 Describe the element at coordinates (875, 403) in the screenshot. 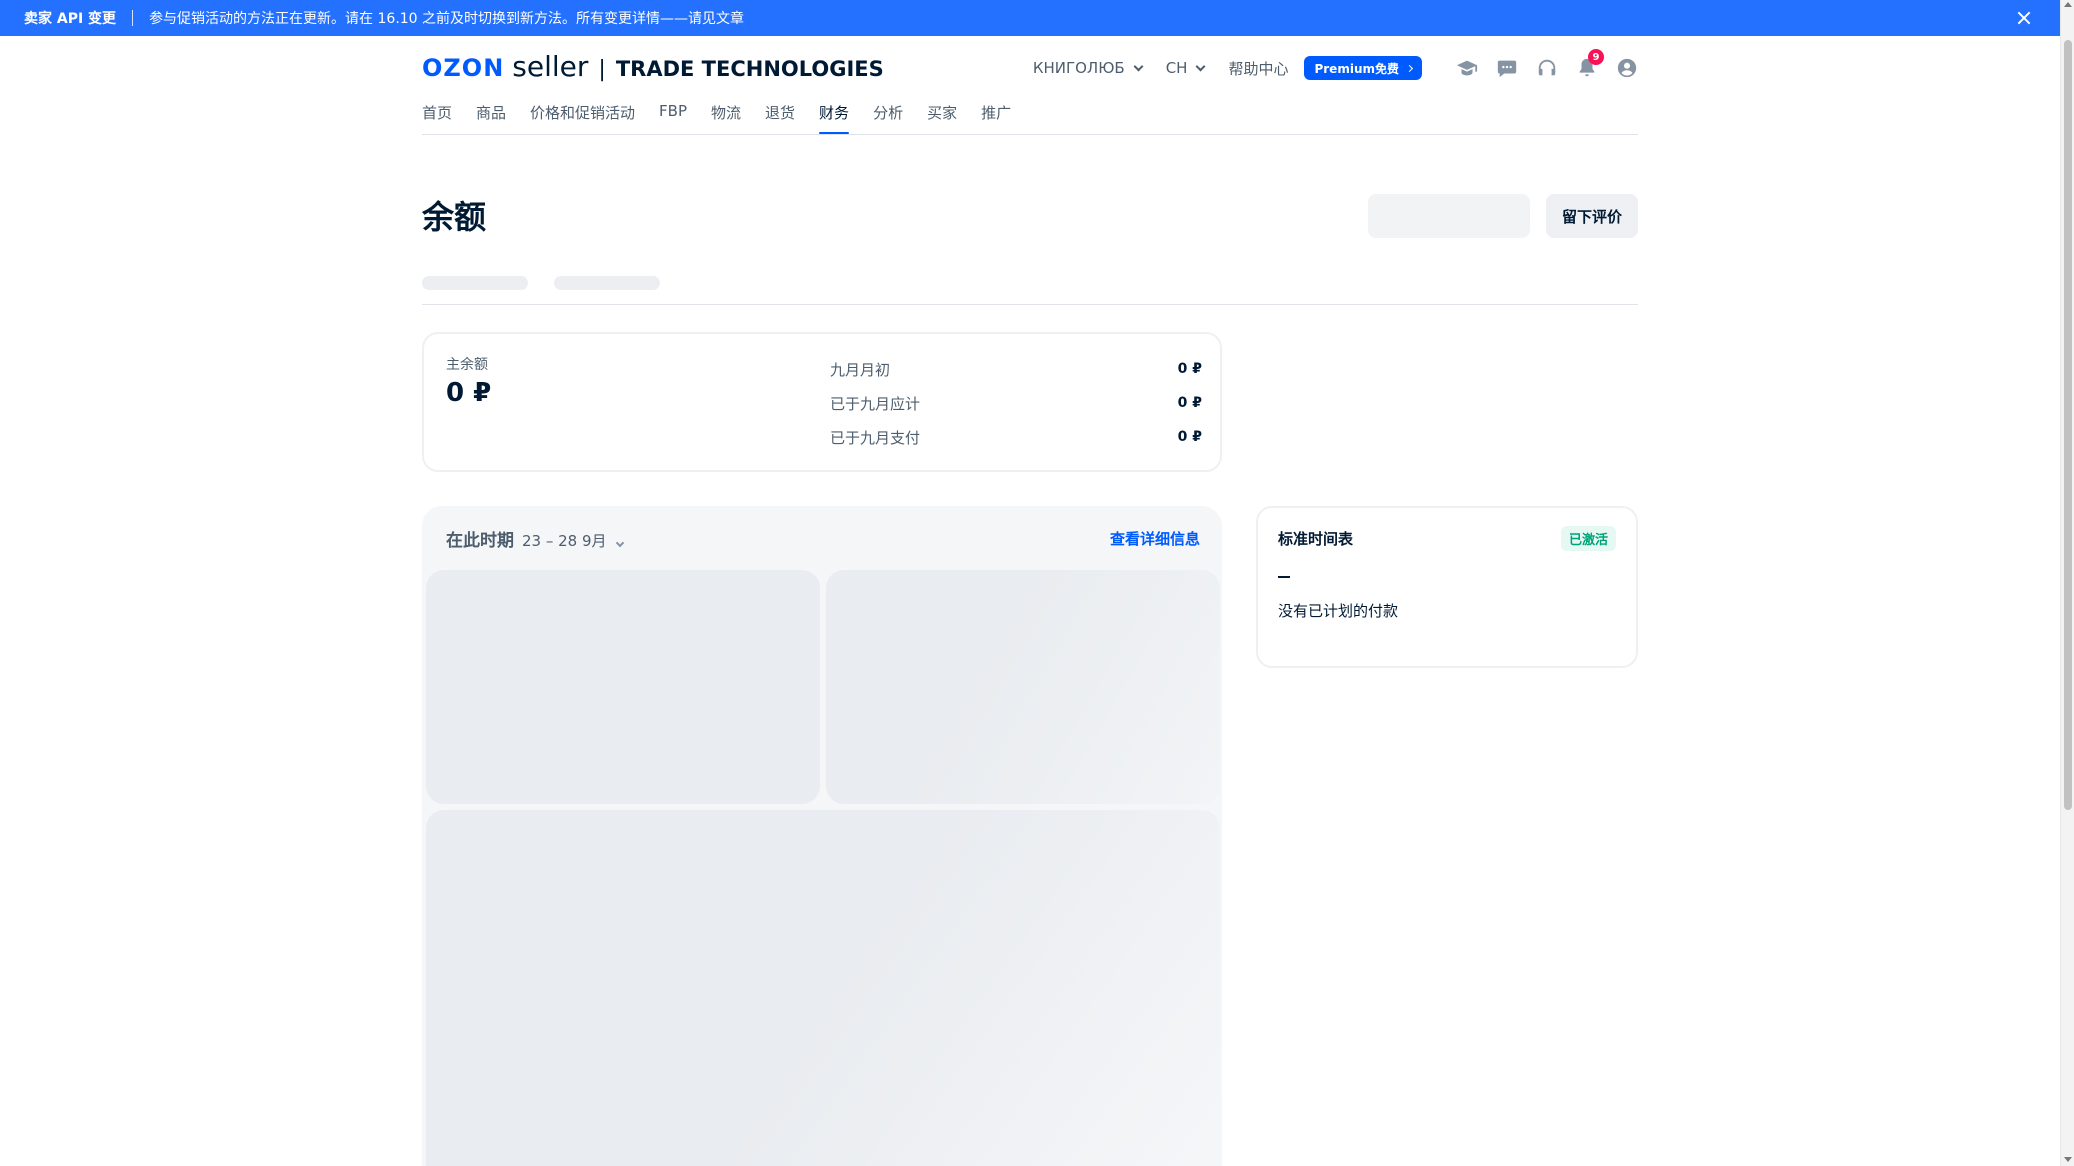

I see `balance-row-label: 已于九月应计` at that location.